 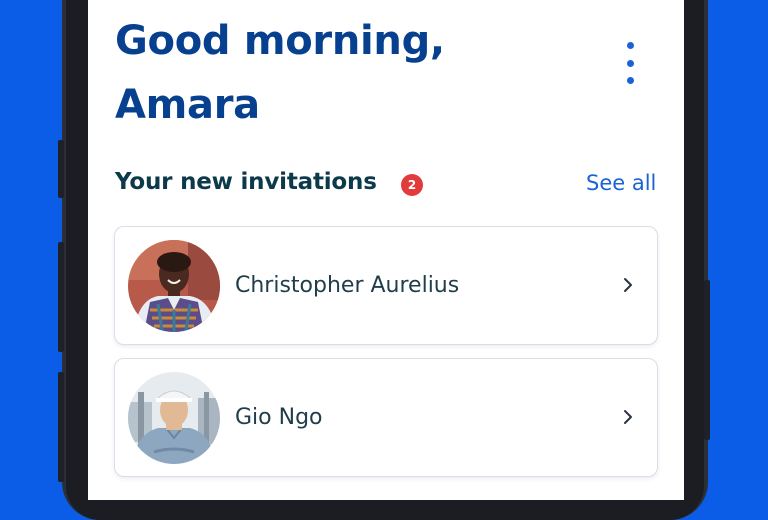 What do you see at coordinates (246, 182) in the screenshot?
I see `invitations-title: Your new invitations` at bounding box center [246, 182].